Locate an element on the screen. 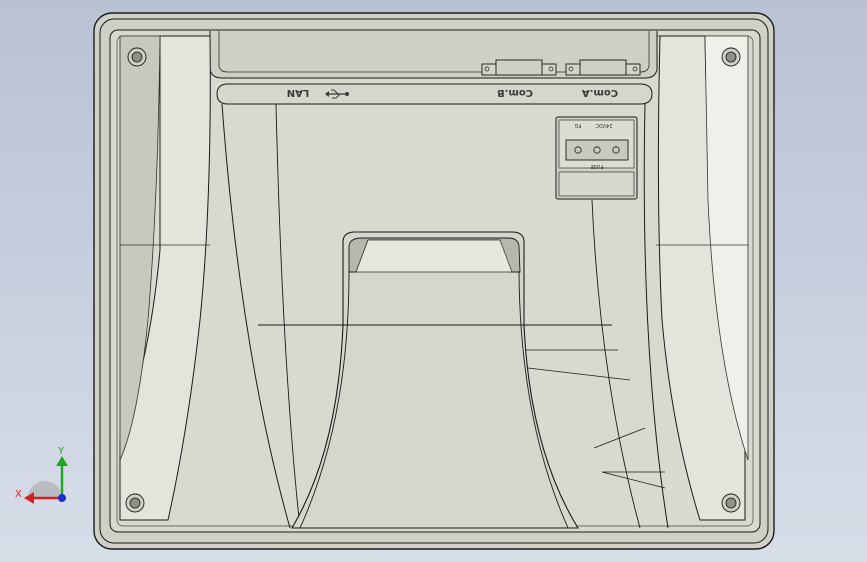  terminal-voltage-label: 24VDC is located at coordinates (604, 125).